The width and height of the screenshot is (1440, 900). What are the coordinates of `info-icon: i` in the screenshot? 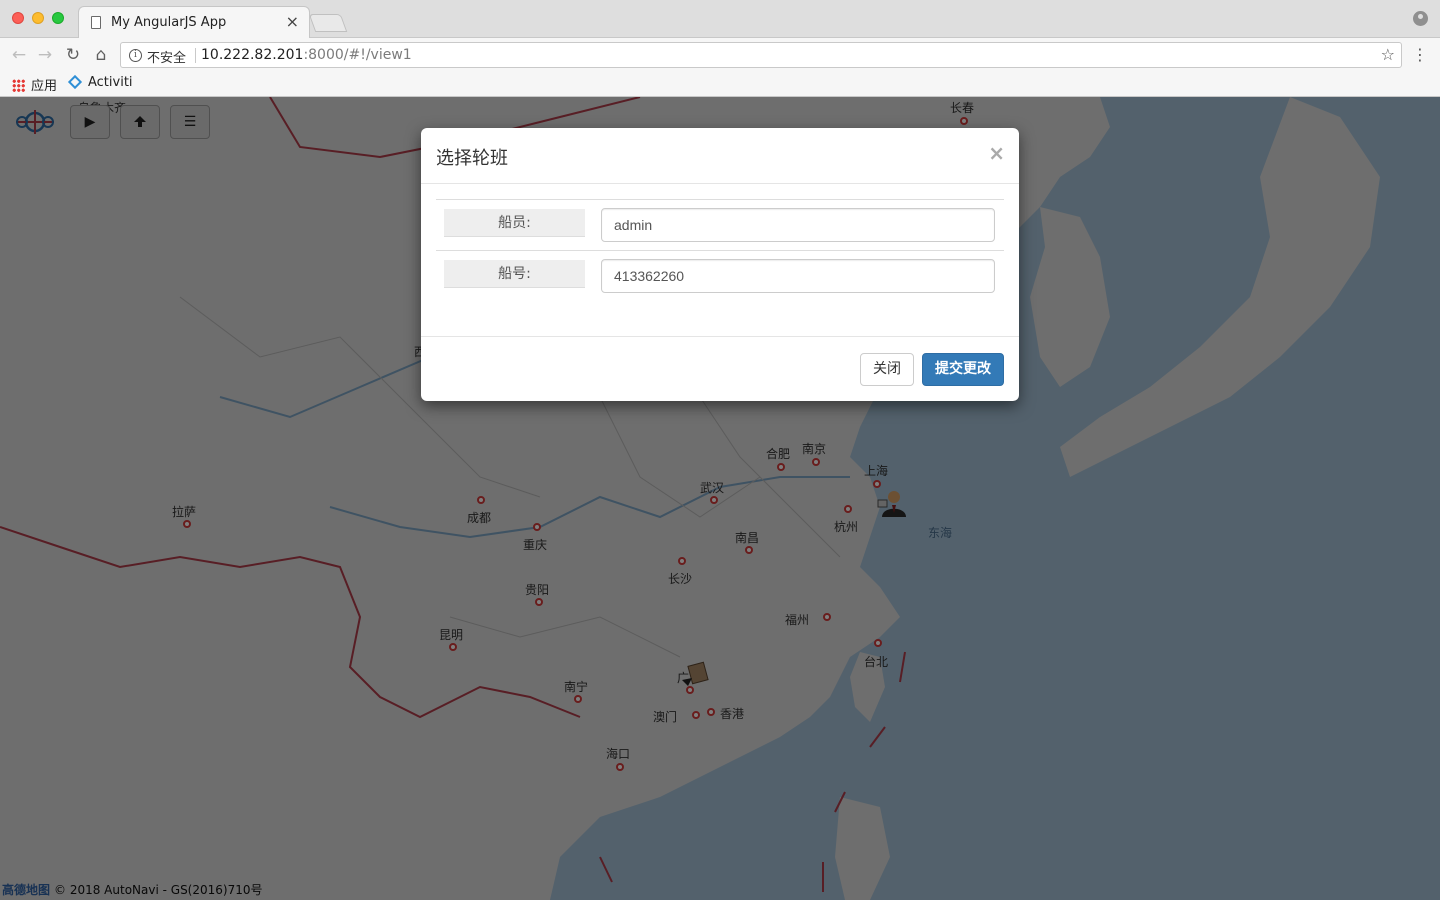 It's located at (135, 55).